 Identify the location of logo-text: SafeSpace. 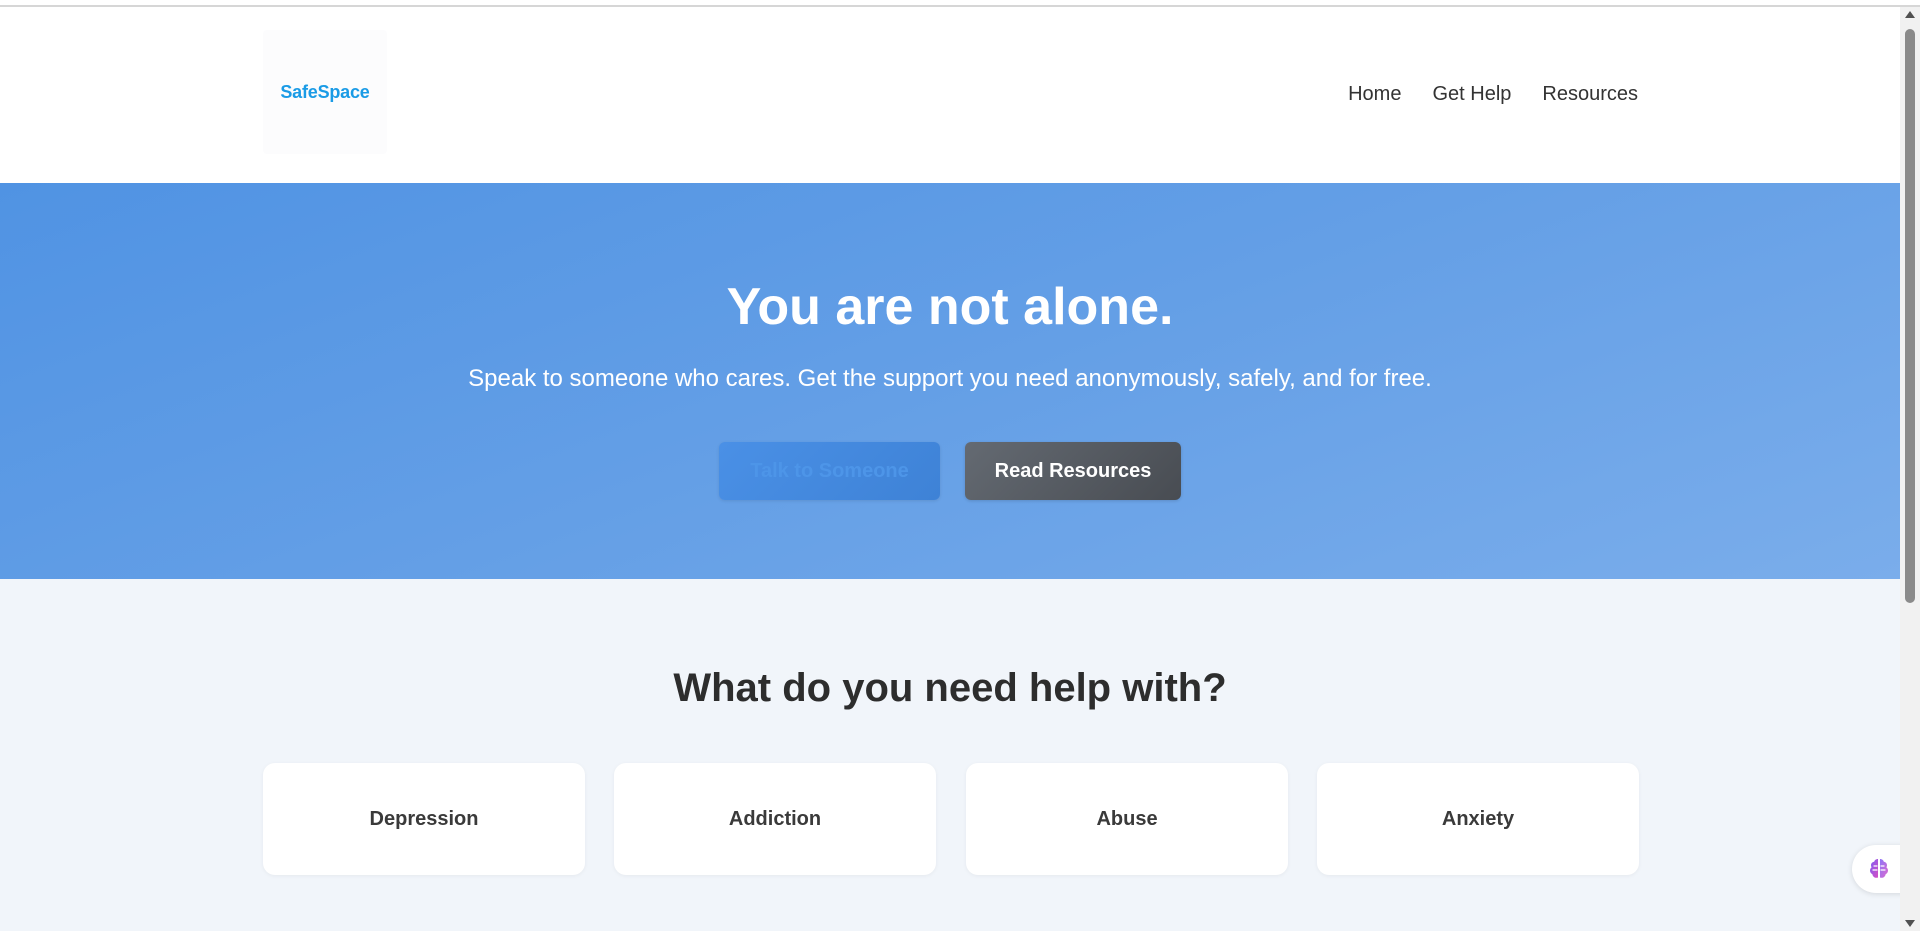
(325, 91).